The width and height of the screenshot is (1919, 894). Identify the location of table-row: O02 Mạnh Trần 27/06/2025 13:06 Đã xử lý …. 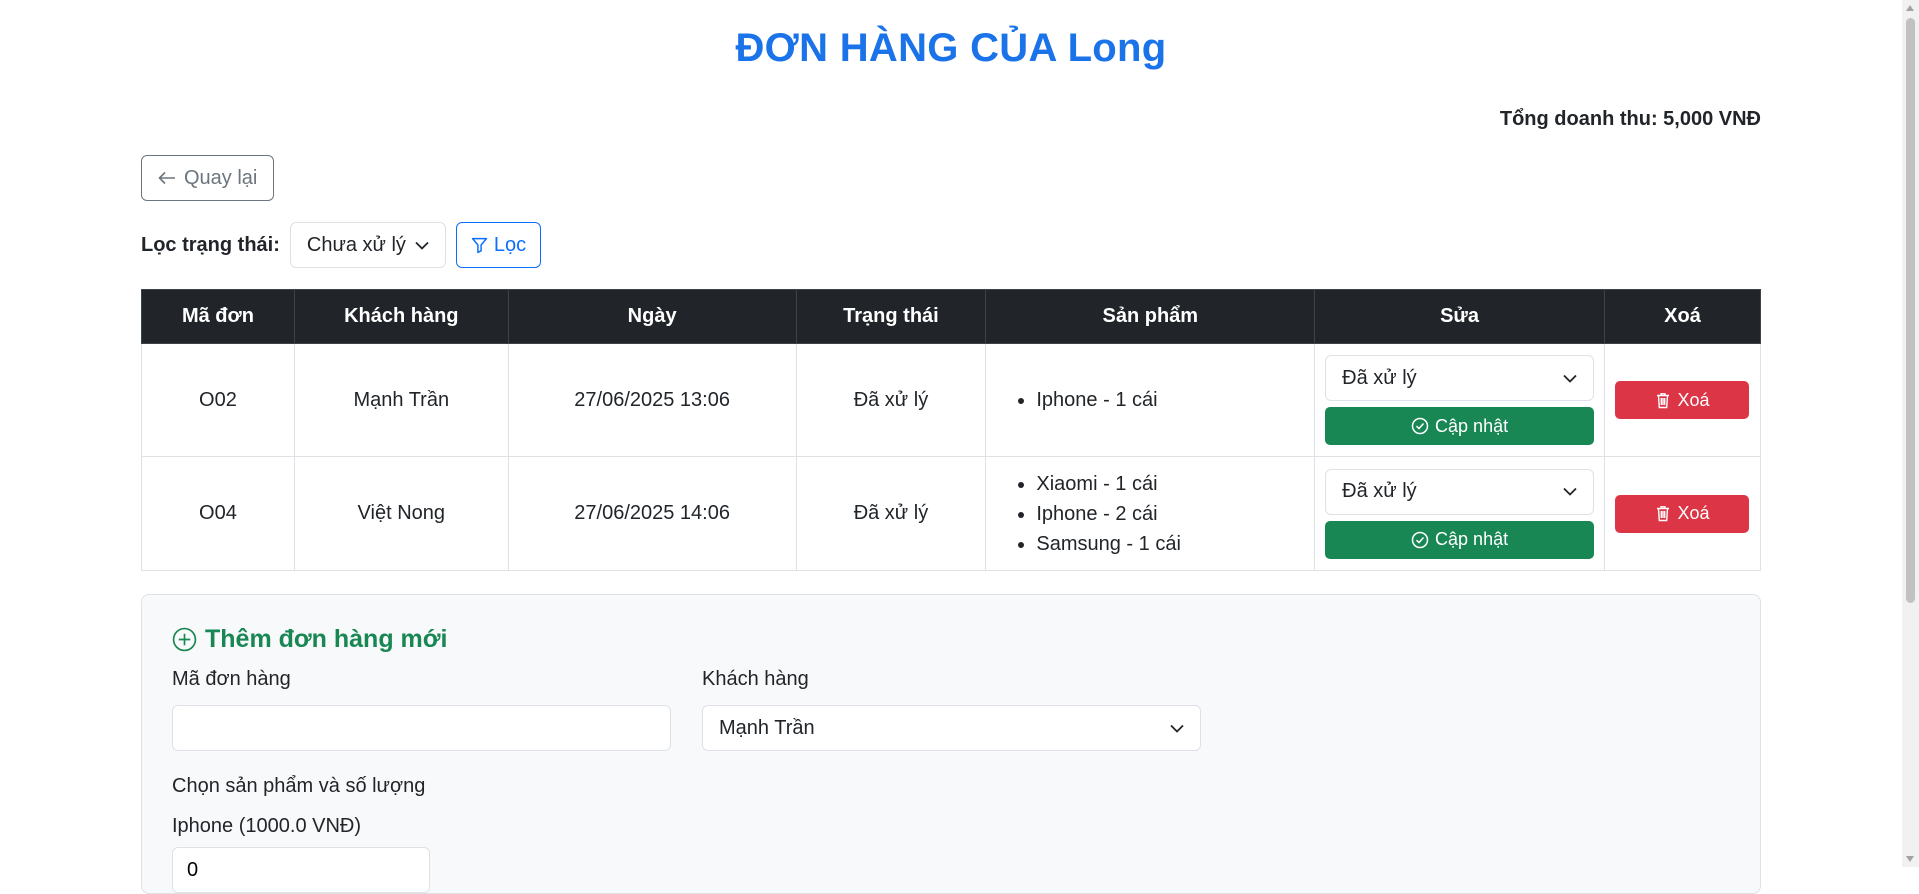
(951, 400).